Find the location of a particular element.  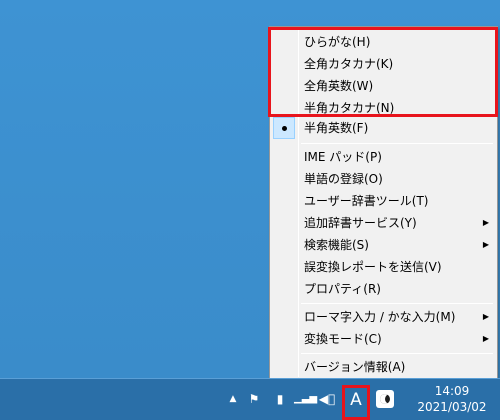

menu-item-search-function: 検索機能(S) ▶ is located at coordinates (383, 245).